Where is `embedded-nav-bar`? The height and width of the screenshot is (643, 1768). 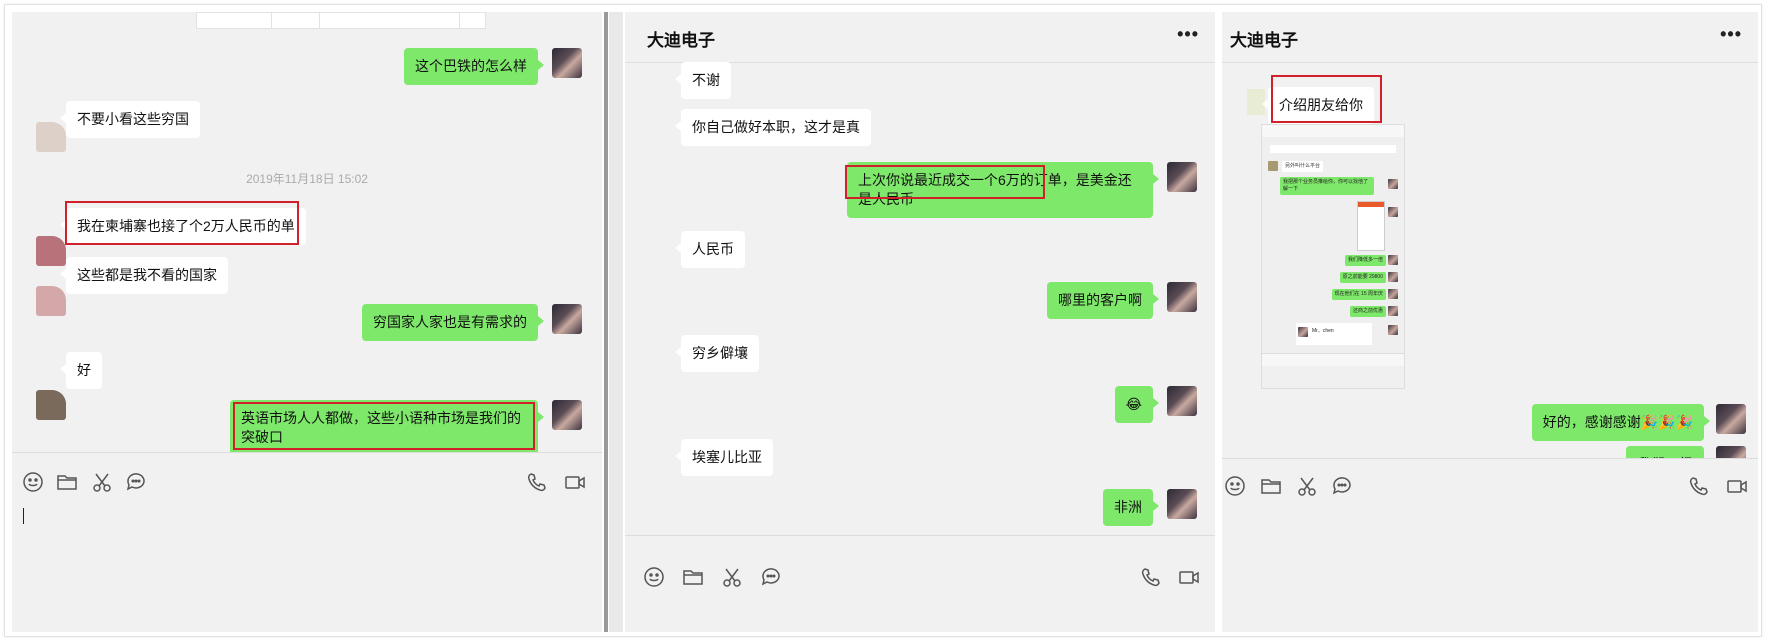 embedded-nav-bar is located at coordinates (1333, 378).